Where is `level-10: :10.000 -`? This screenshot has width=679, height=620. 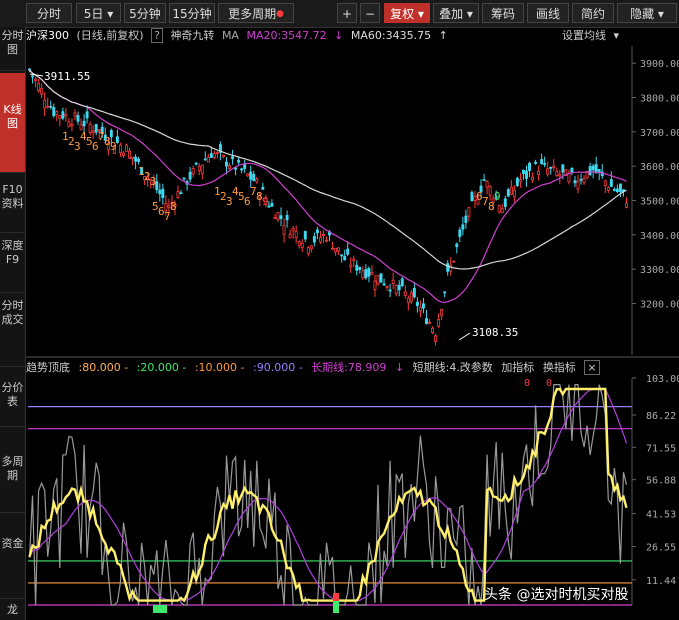
level-10: :10.000 - is located at coordinates (219, 367).